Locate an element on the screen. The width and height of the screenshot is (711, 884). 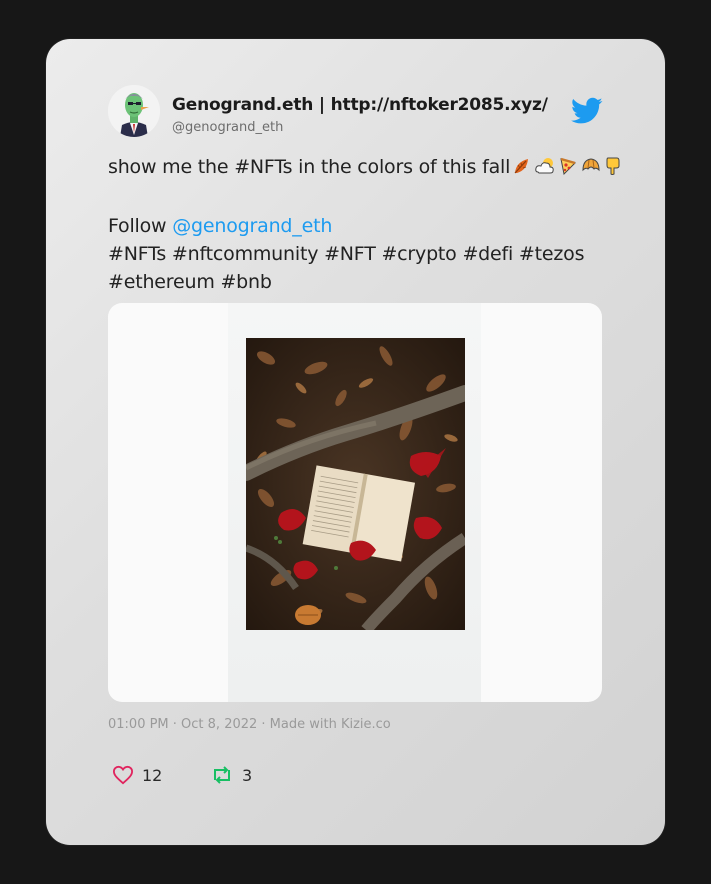
display-name: Genogrand.eth | http://nftoker2085.xyz/ is located at coordinates (360, 105).